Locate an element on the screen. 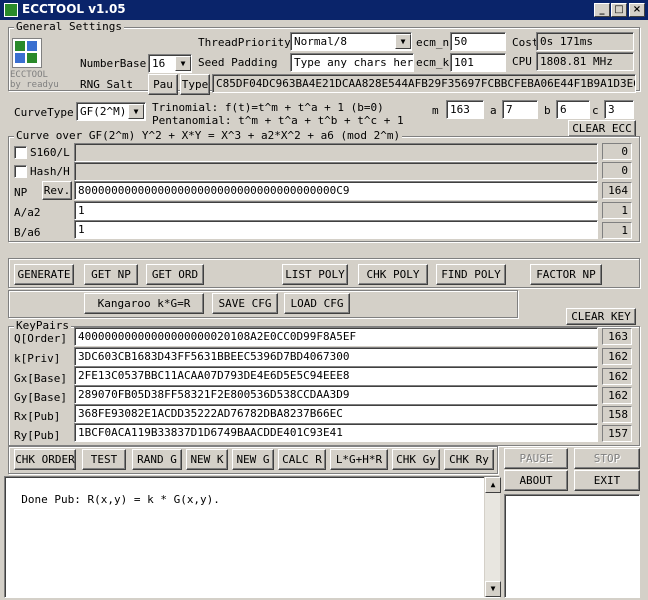 Image resolution: width=648 pixels, height=600 pixels. type-button: Type is located at coordinates (195, 84).